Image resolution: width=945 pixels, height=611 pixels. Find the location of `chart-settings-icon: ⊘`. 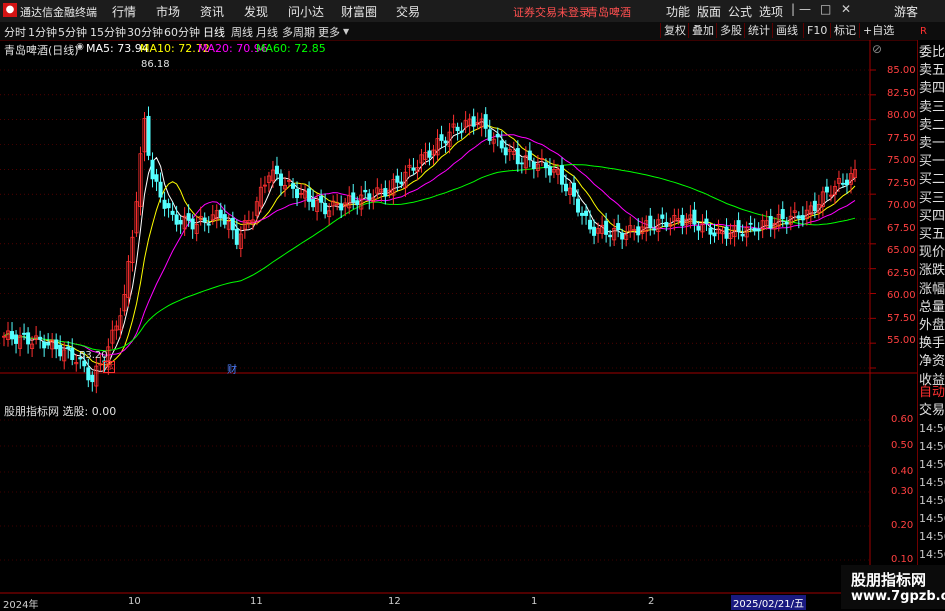

chart-settings-icon: ⊘ is located at coordinates (877, 49).